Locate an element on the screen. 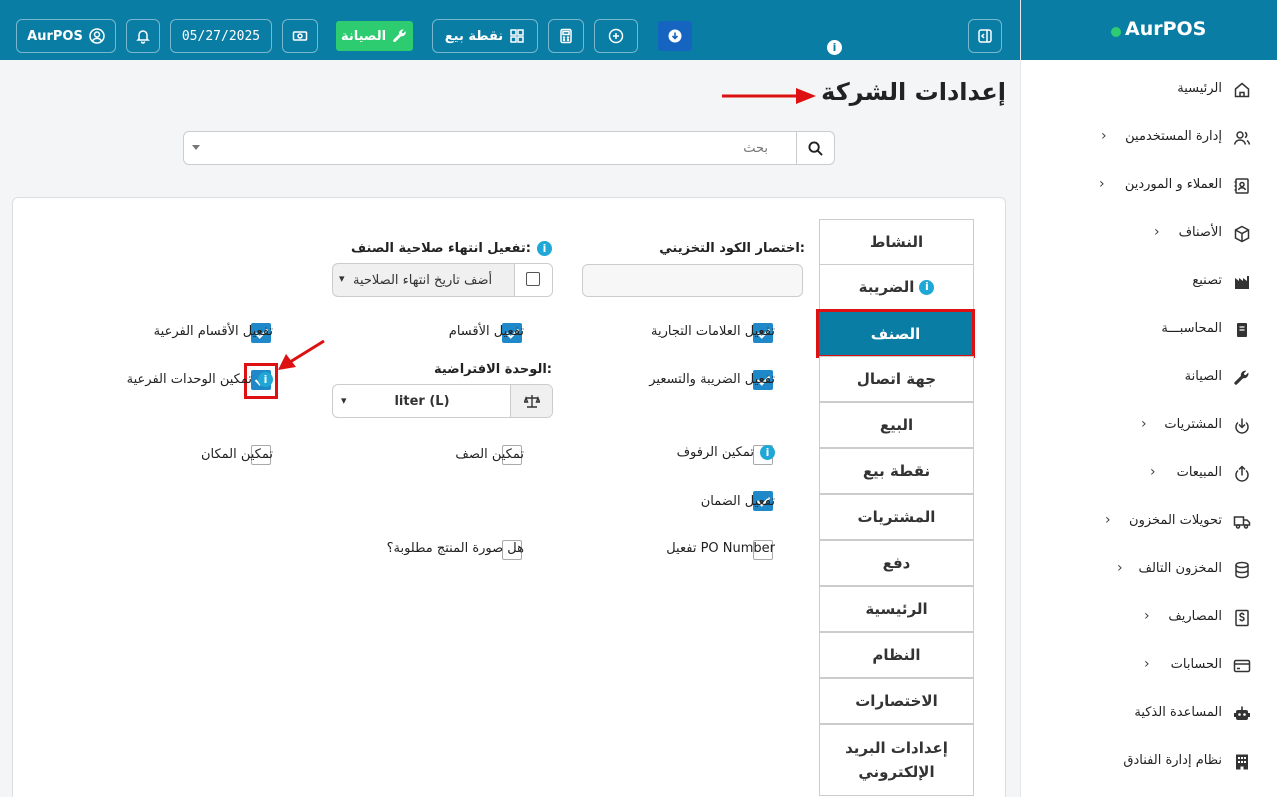  expiry-group: أضف تاريخ انتهاء الصلاحية ▾ is located at coordinates (442, 280).